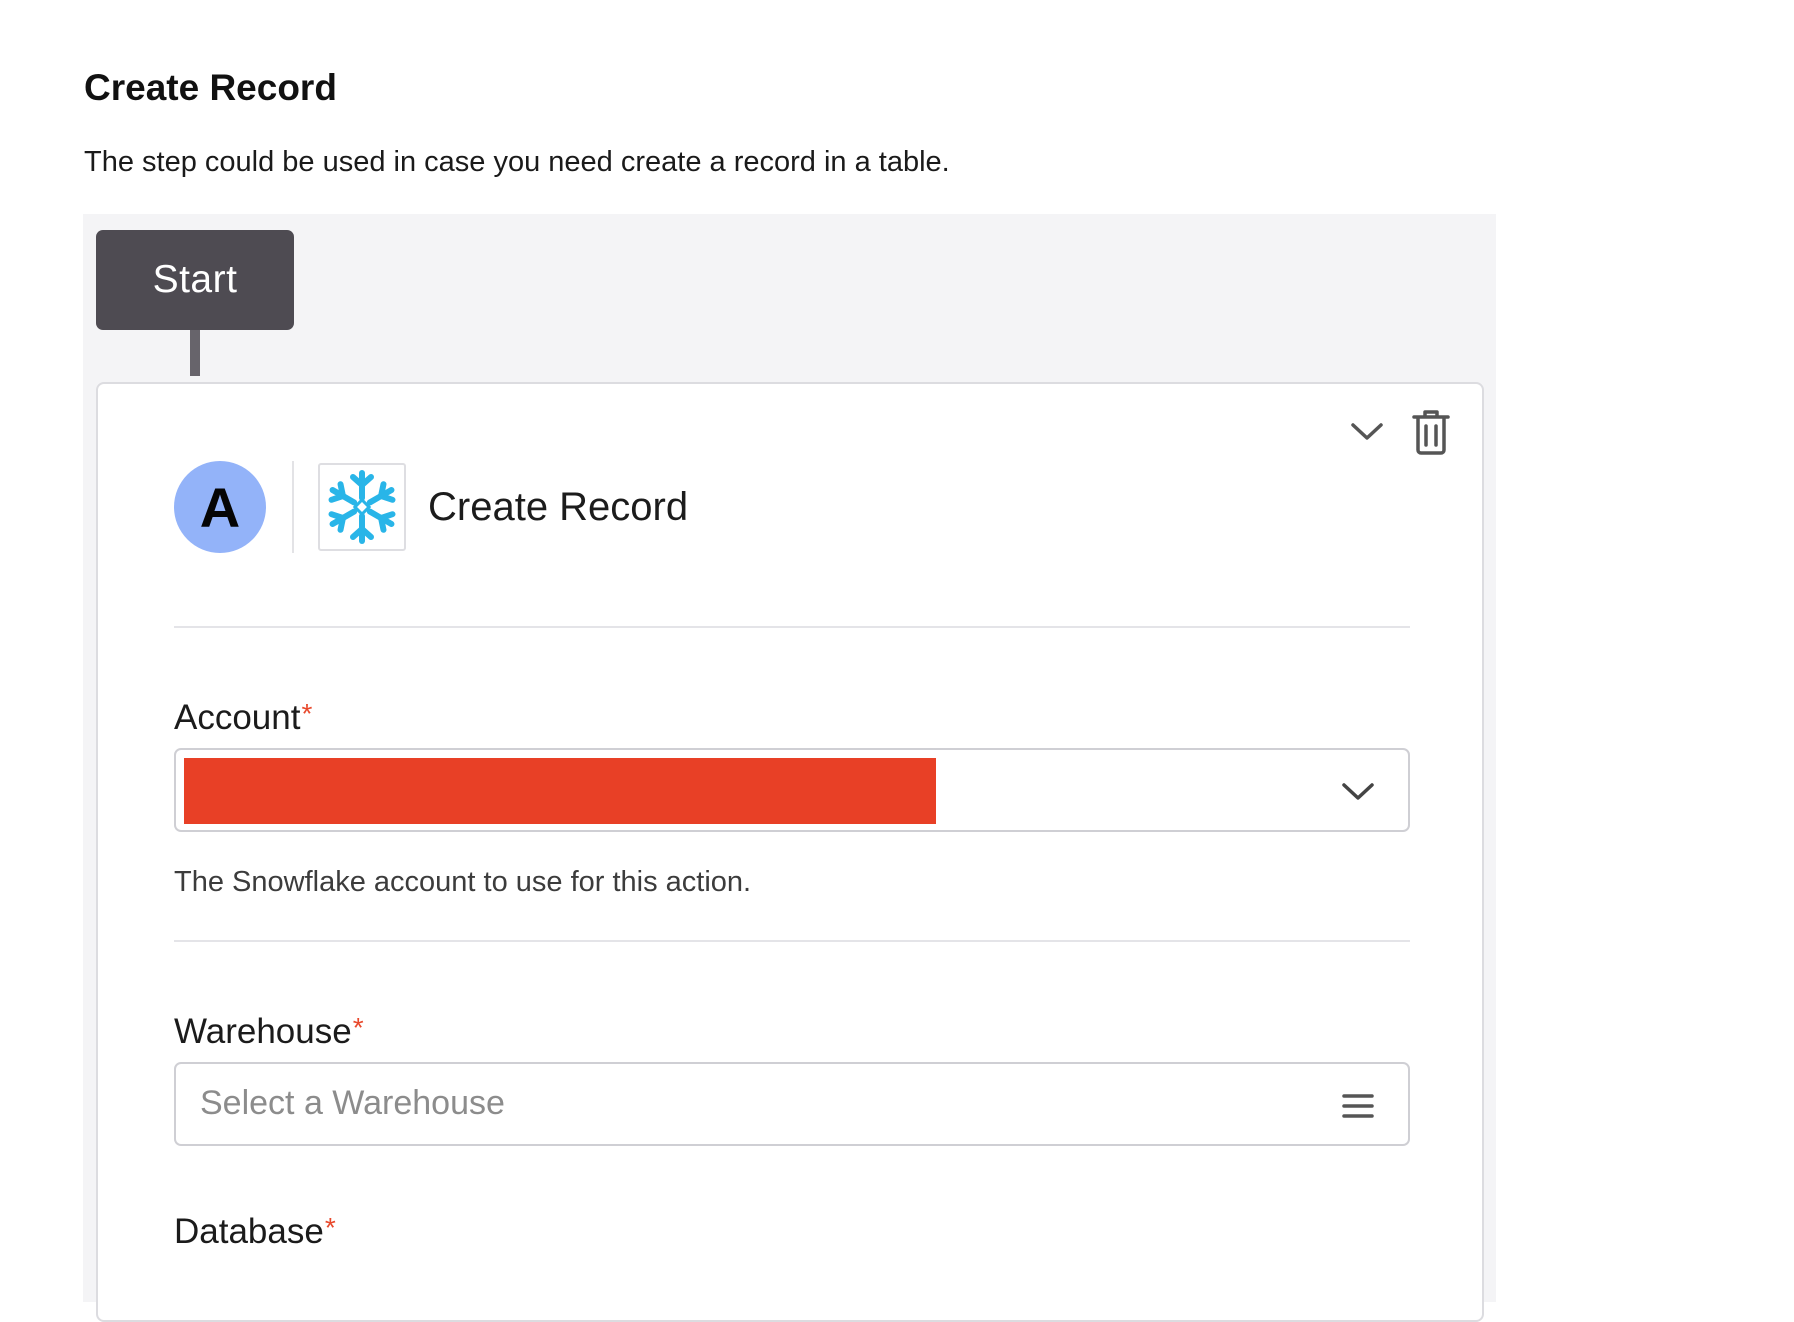  What do you see at coordinates (237, 717) in the screenshot?
I see `account-label-text: Account` at bounding box center [237, 717].